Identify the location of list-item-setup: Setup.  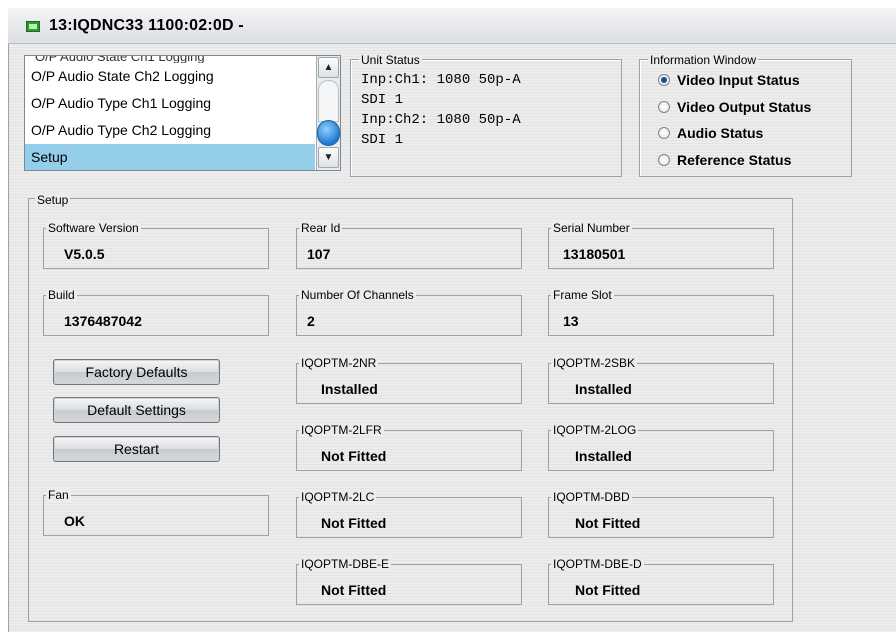
(170, 157).